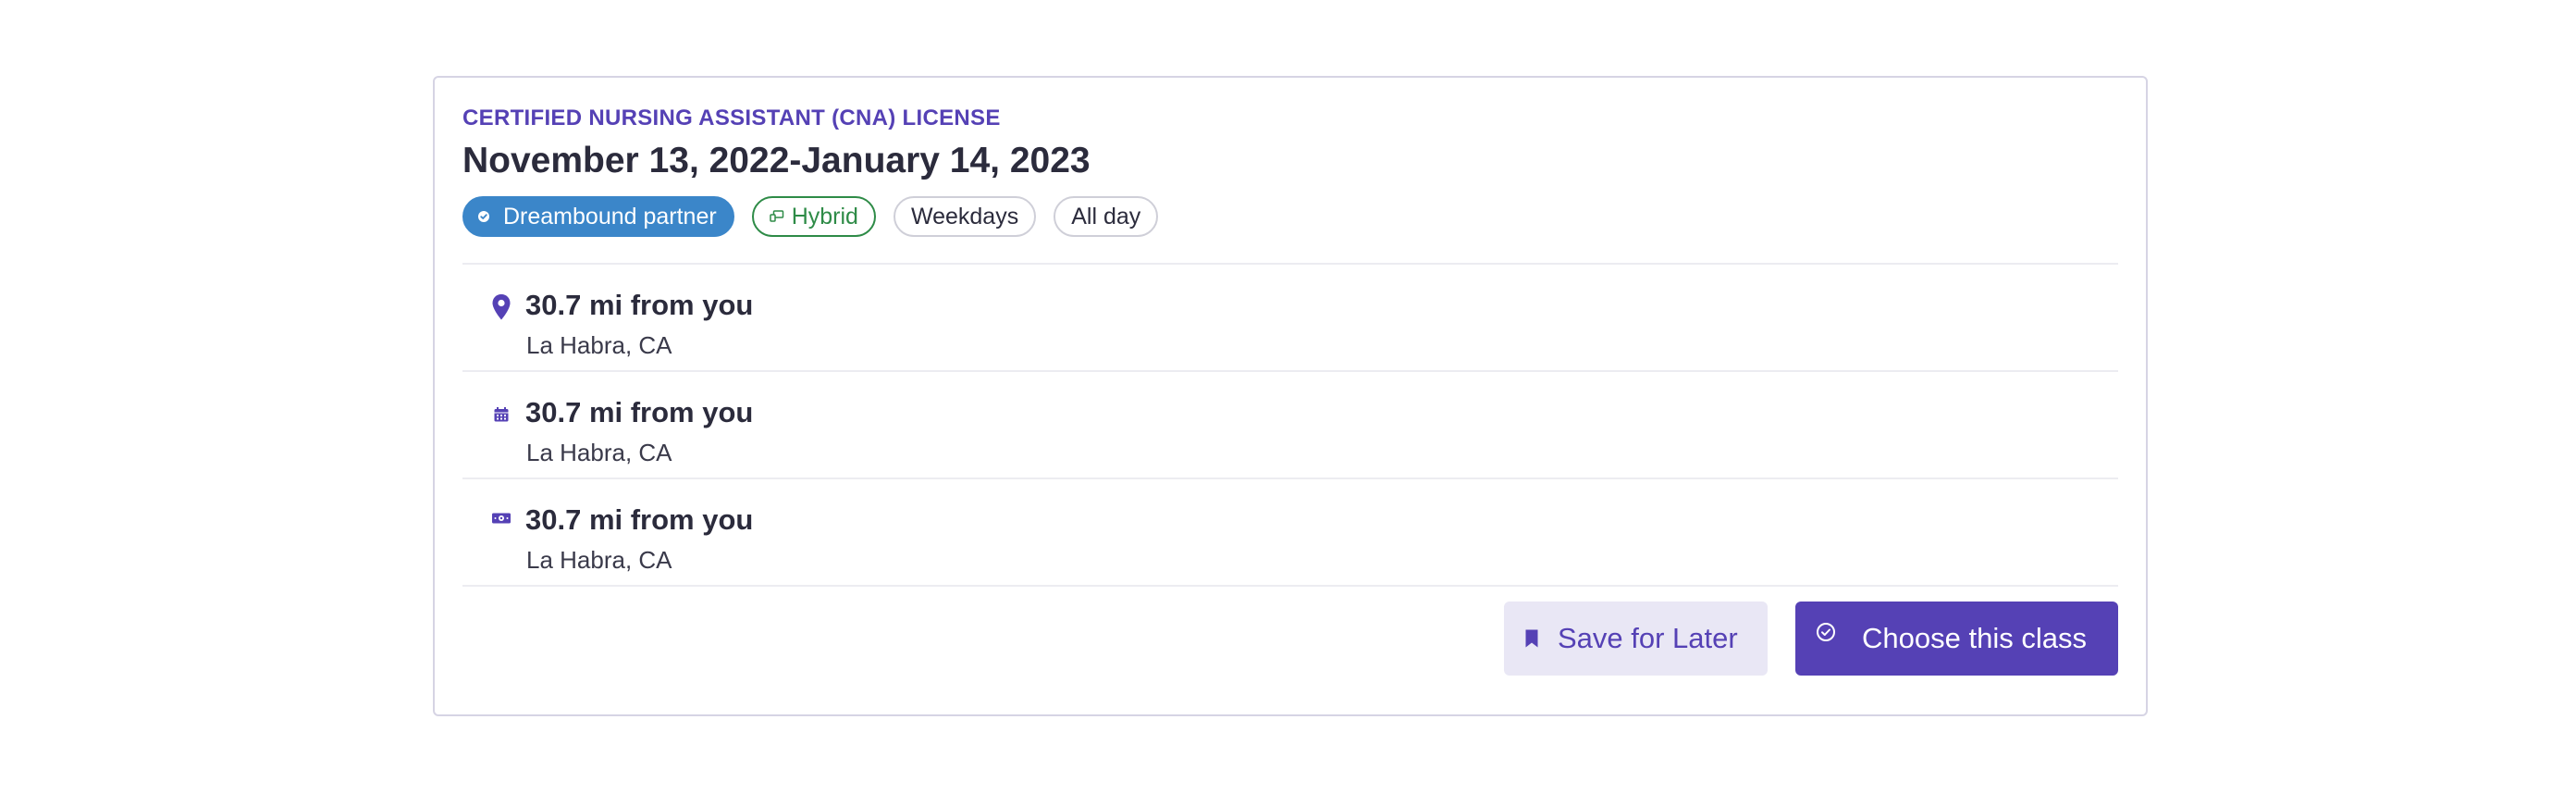 This screenshot has height=794, width=2576. I want to click on save-for-later-button: Save for Later, so click(1636, 639).